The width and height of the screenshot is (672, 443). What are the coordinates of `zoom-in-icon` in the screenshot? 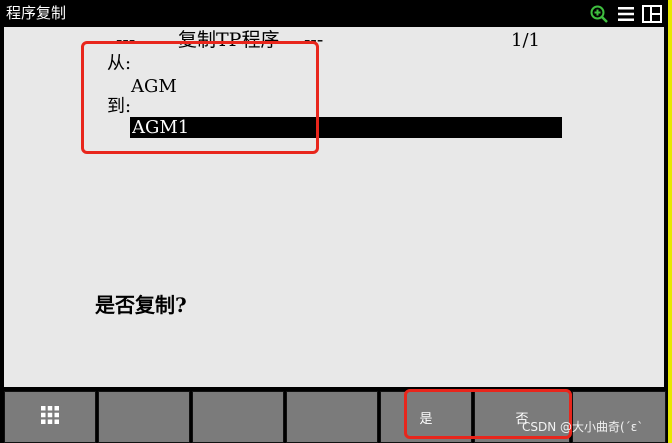 It's located at (599, 16).